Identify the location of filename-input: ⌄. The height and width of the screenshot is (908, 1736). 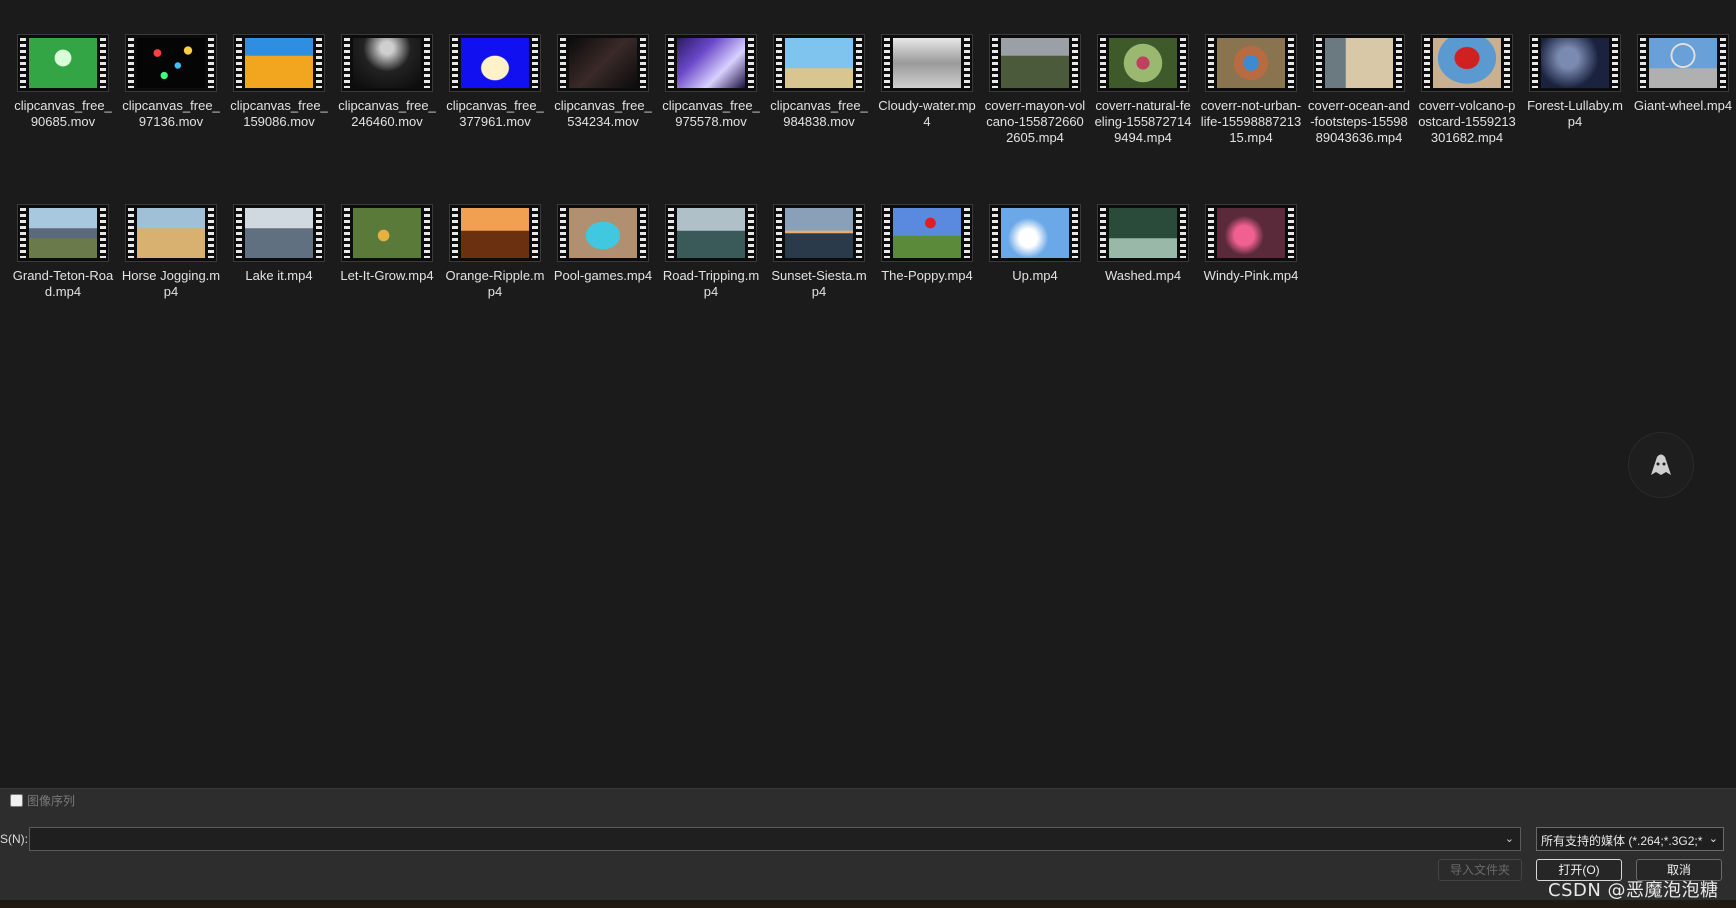
(775, 839).